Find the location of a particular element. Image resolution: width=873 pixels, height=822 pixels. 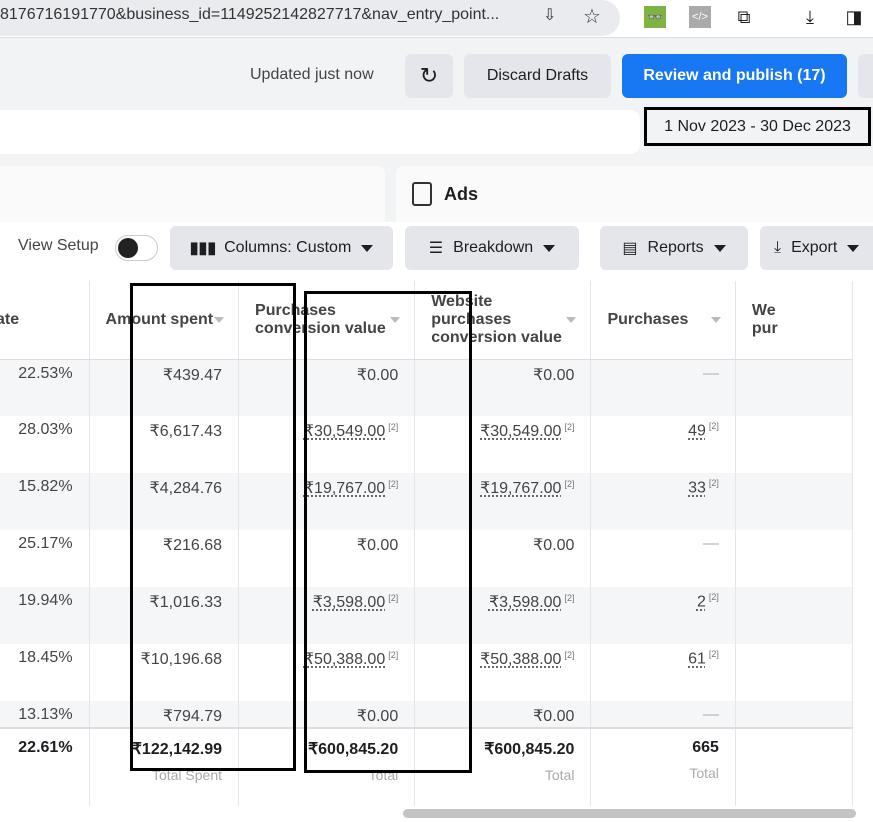

table-cell: 28.03% is located at coordinates (45, 444).